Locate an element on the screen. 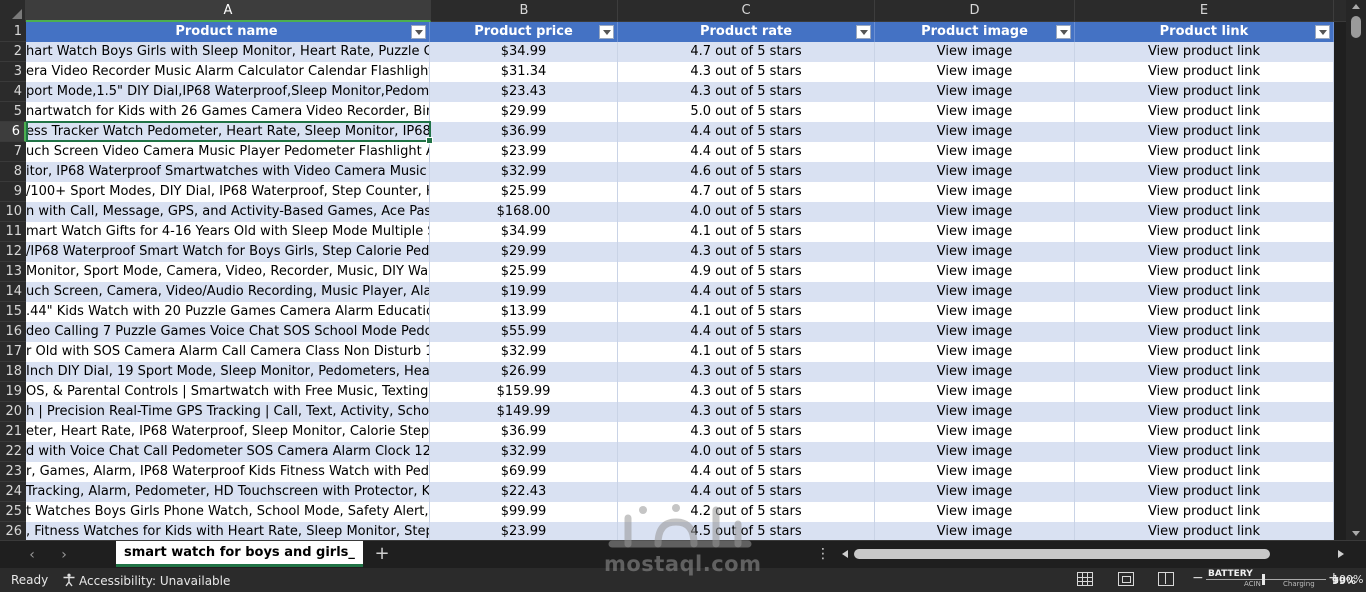  scroll-up-icon is located at coordinates (1356, 6).